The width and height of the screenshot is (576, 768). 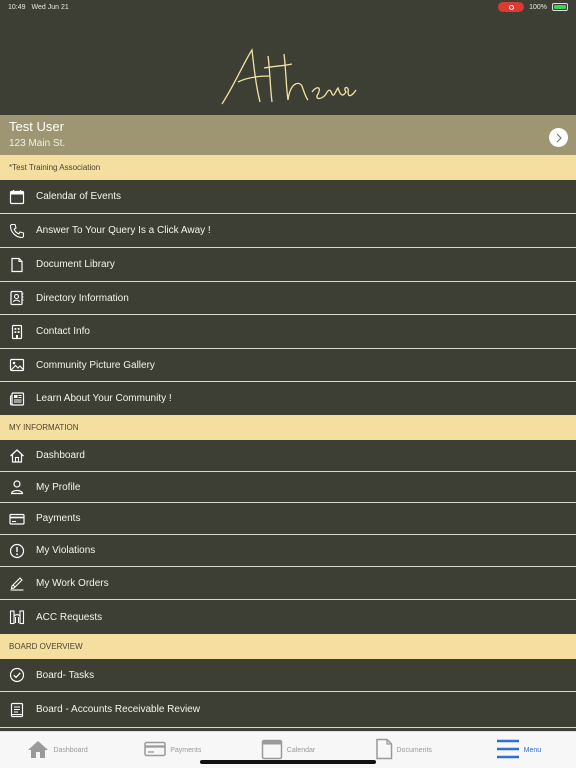 What do you see at coordinates (123, 230) in the screenshot?
I see `menu-item-label: Answer To Your Query Is a Click Away !` at bounding box center [123, 230].